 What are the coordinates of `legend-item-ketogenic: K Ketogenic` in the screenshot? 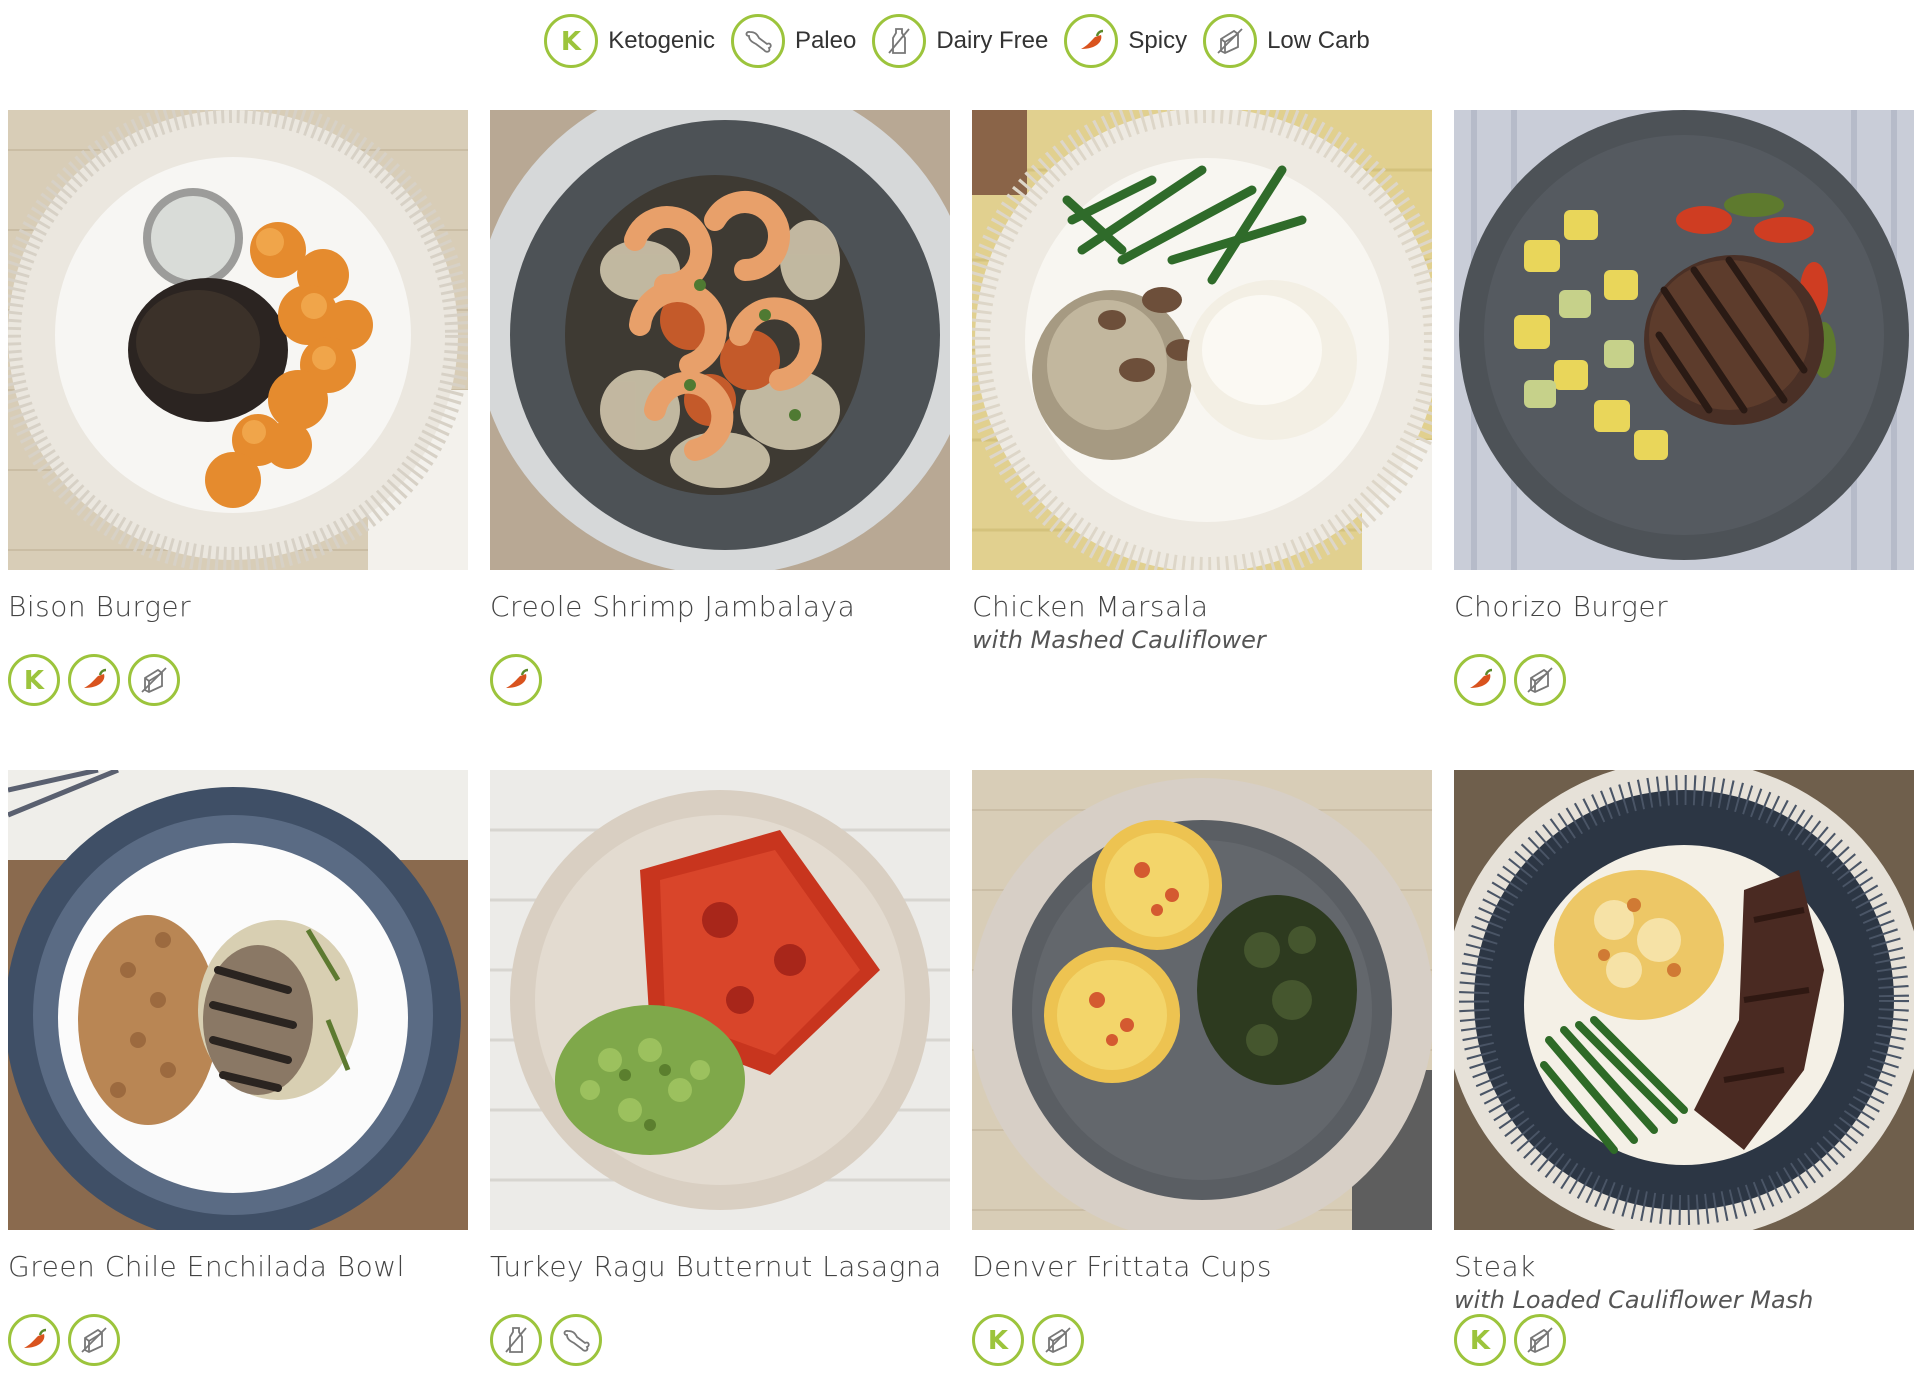 It's located at (632, 41).